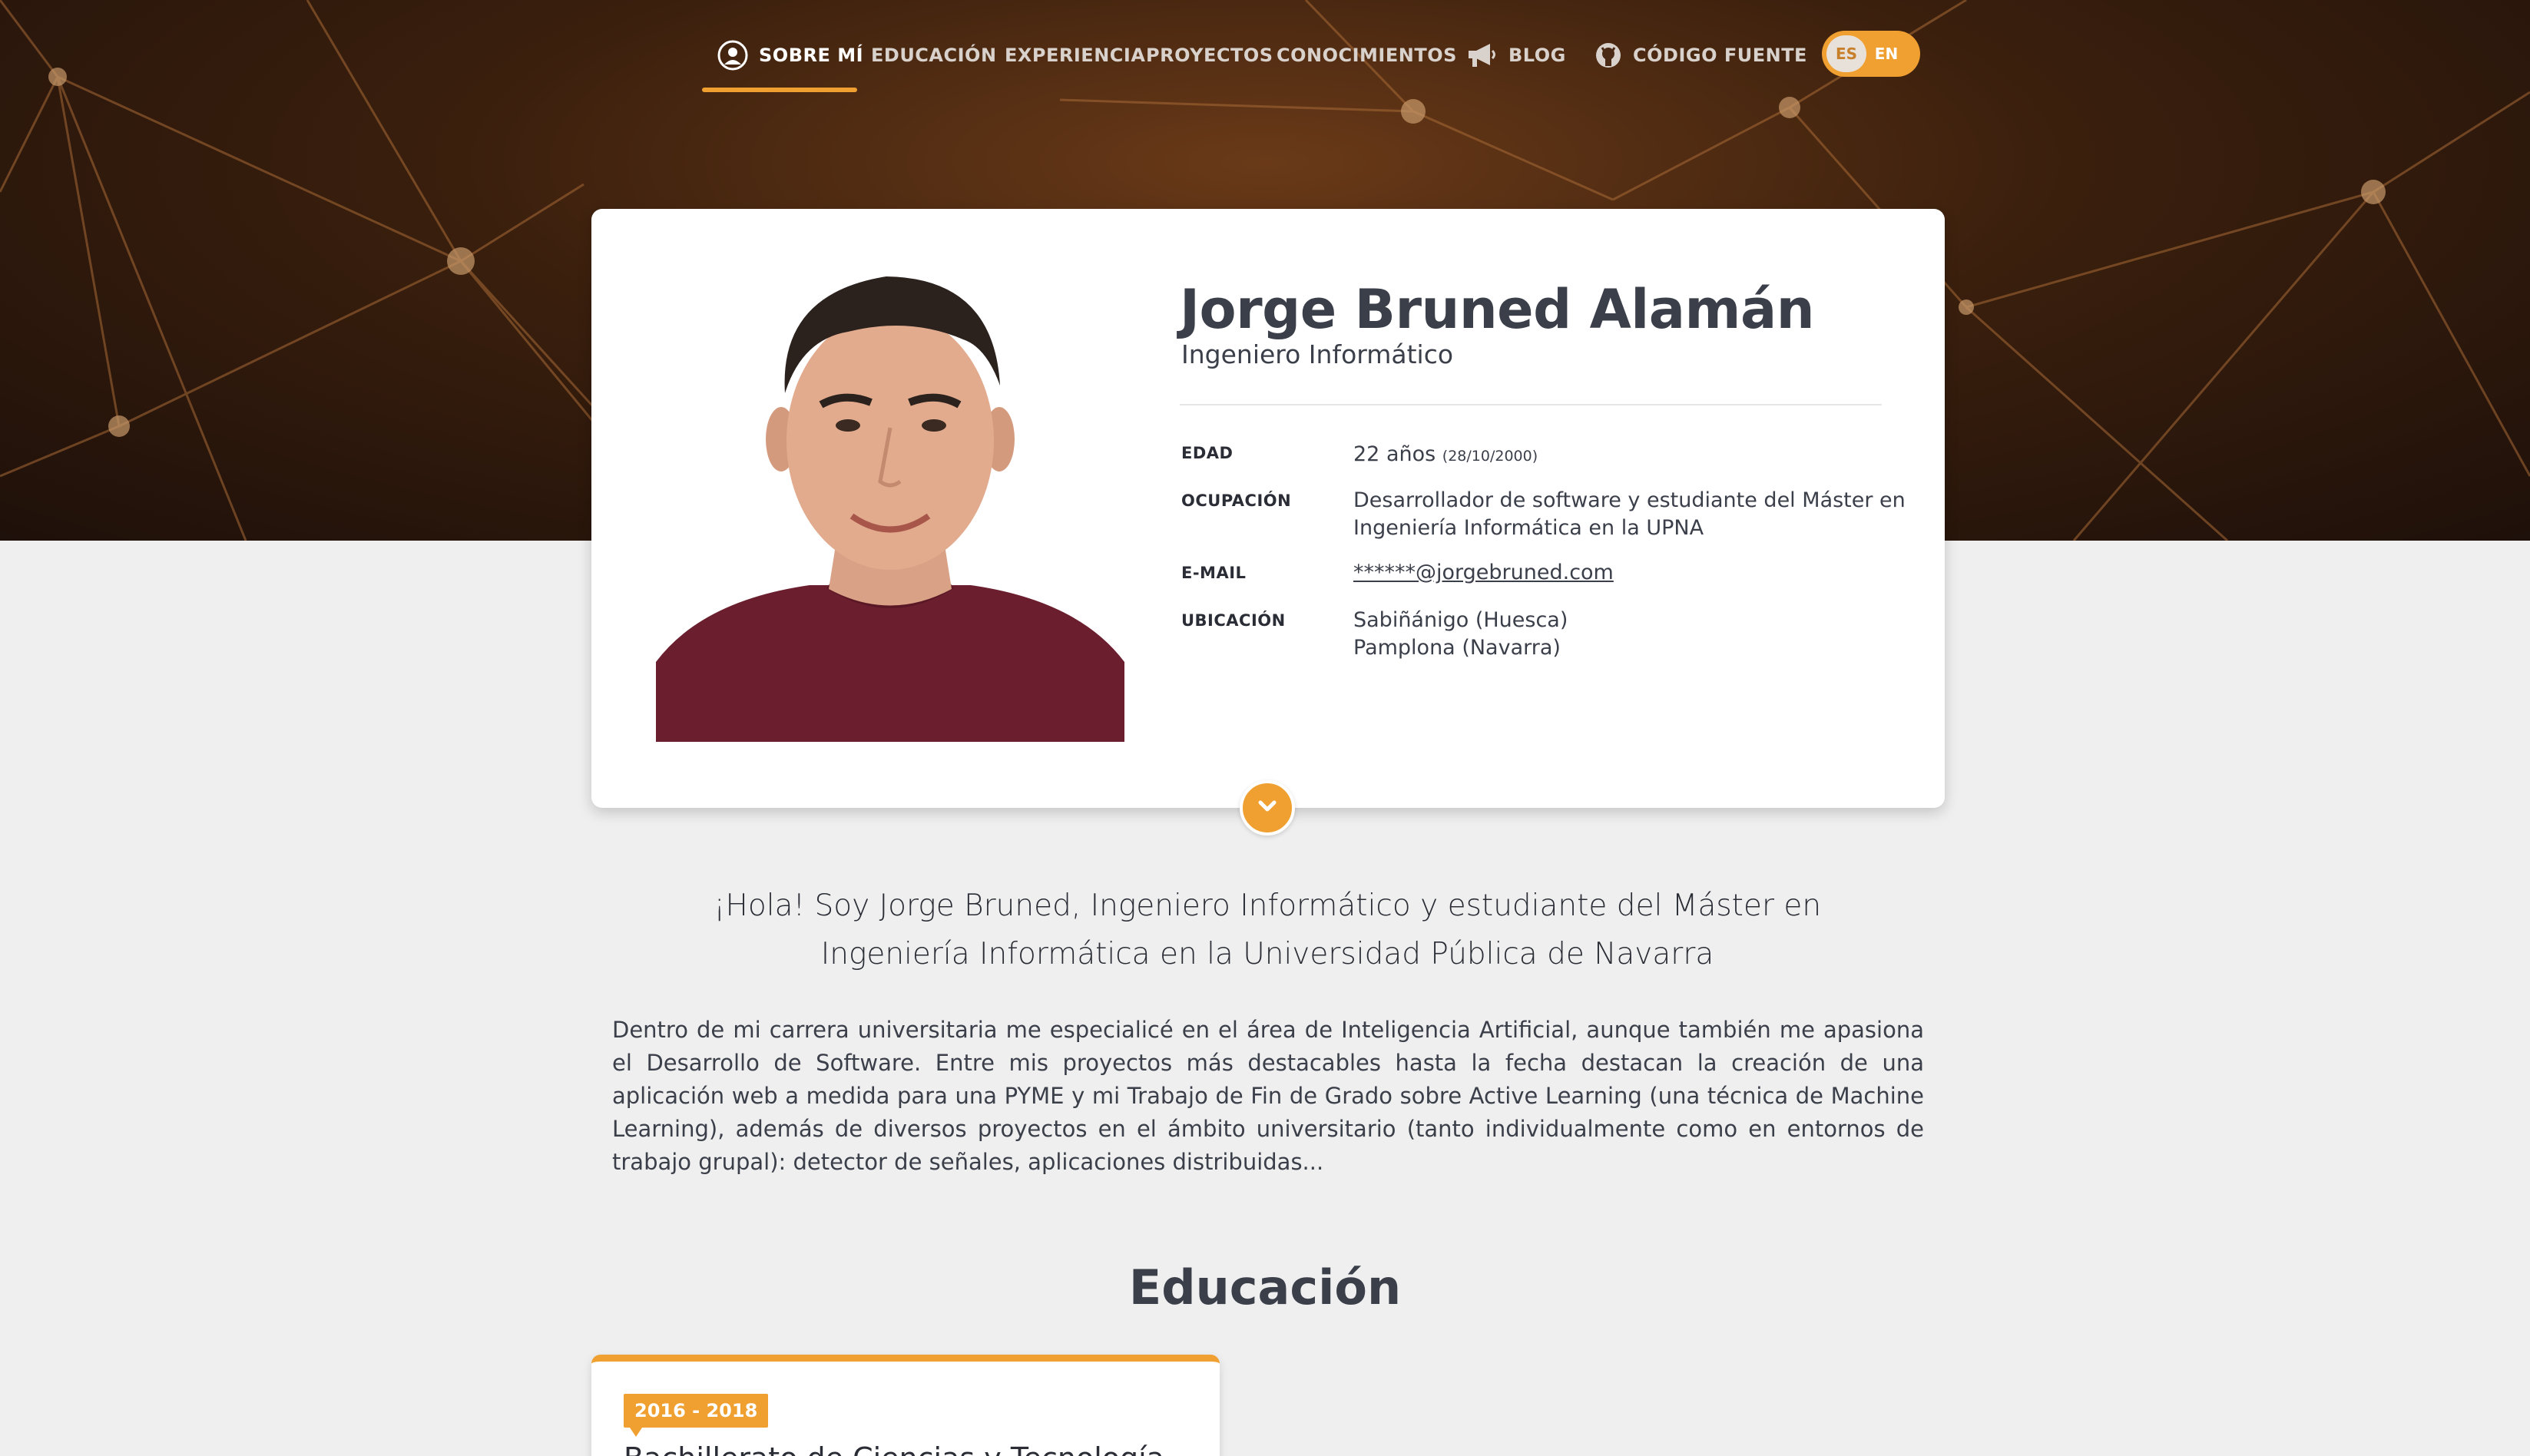 This screenshot has height=1456, width=2530. I want to click on age-years: 22 años, so click(1394, 454).